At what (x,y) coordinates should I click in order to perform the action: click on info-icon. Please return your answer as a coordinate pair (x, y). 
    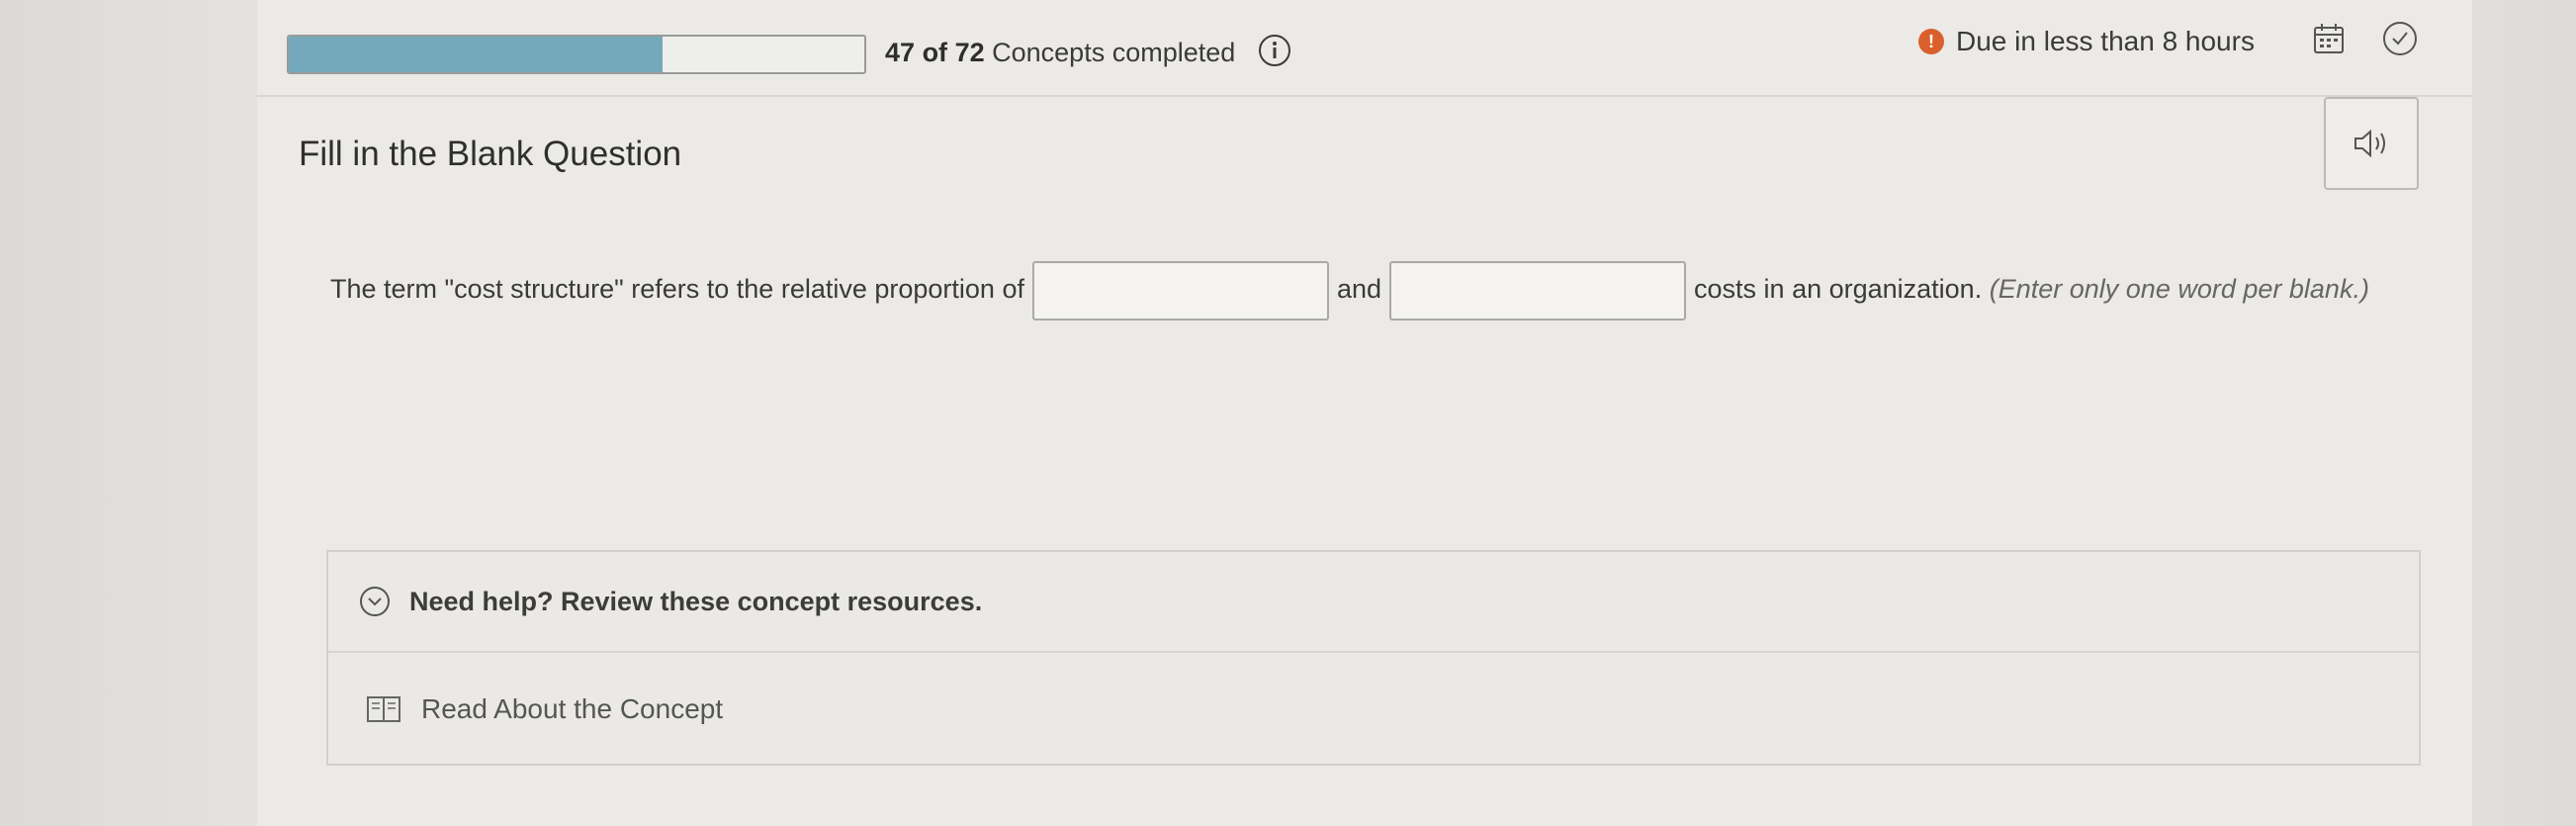
    Looking at the image, I should click on (1274, 50).